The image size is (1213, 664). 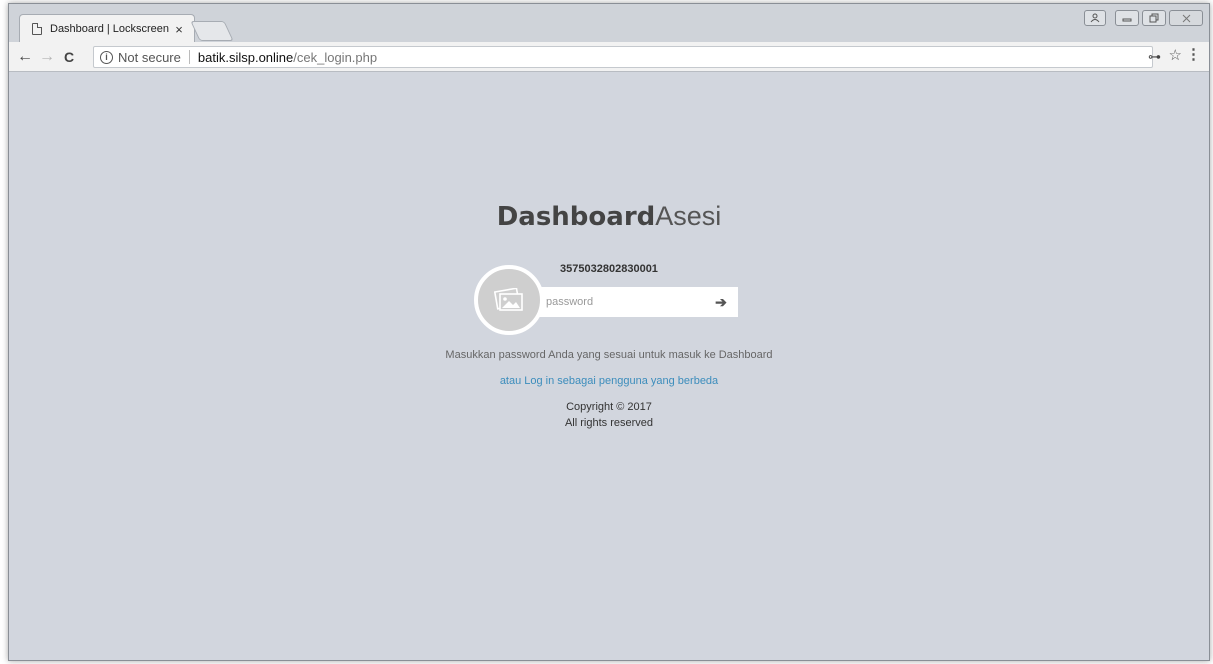 What do you see at coordinates (609, 407) in the screenshot?
I see `copyright-line: Copyright © 2017` at bounding box center [609, 407].